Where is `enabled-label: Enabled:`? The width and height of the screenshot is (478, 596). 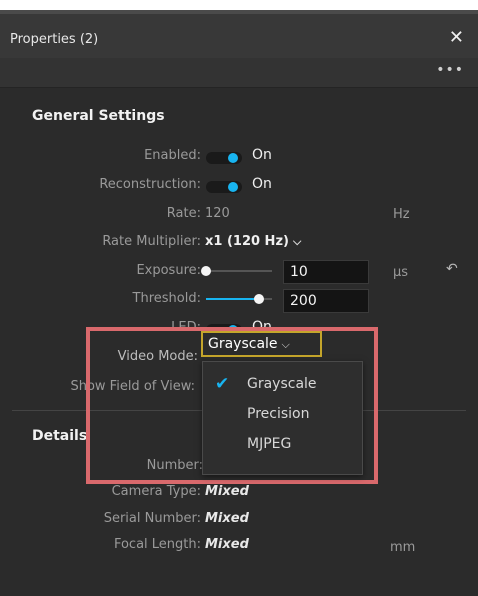 enabled-label: Enabled: is located at coordinates (172, 155).